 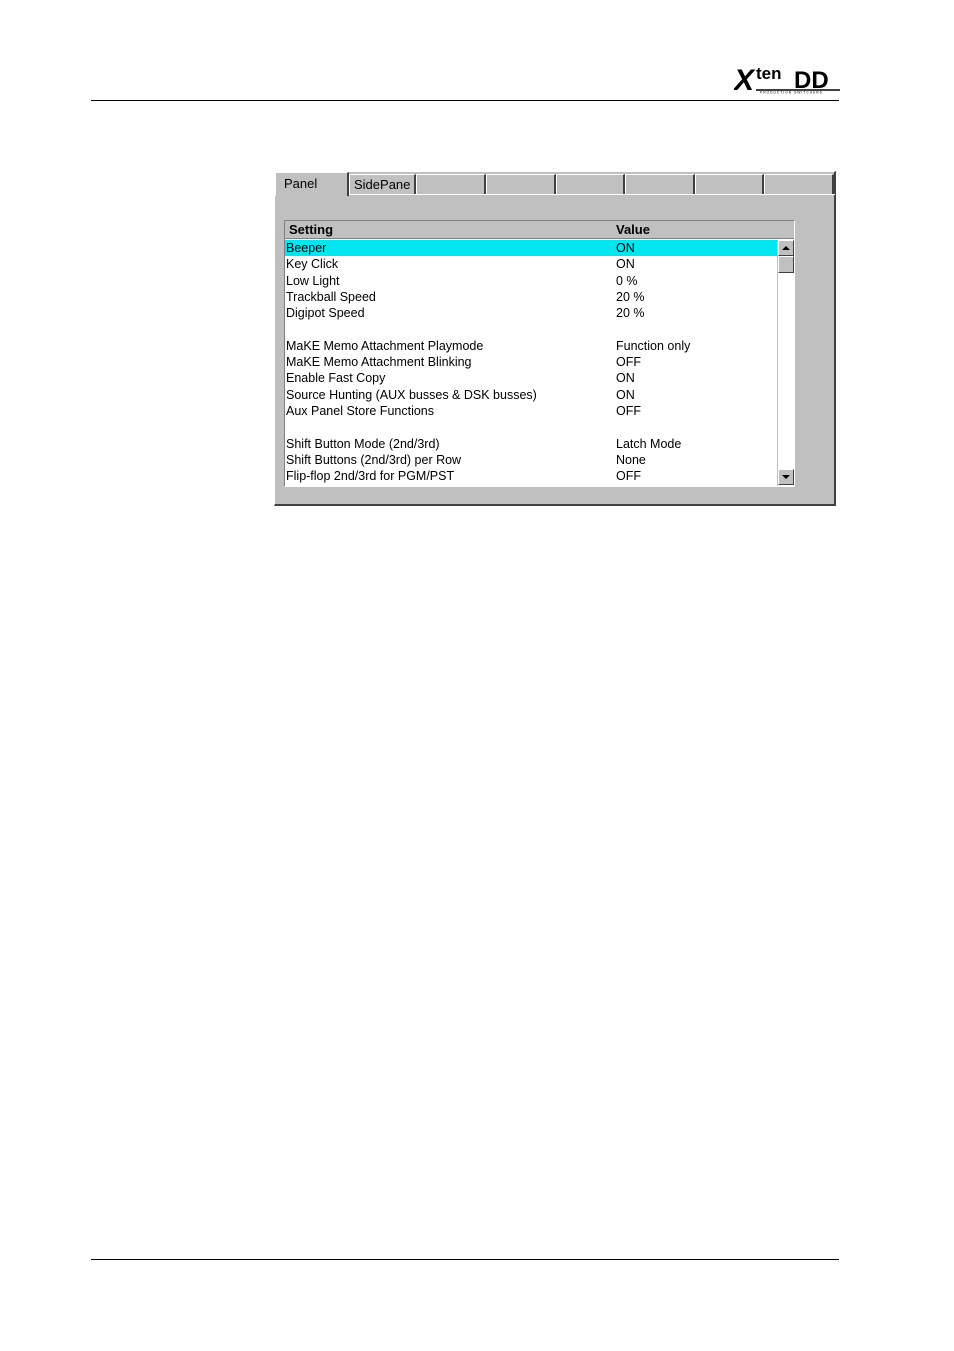 I want to click on row-value: 0 %, so click(x=627, y=280).